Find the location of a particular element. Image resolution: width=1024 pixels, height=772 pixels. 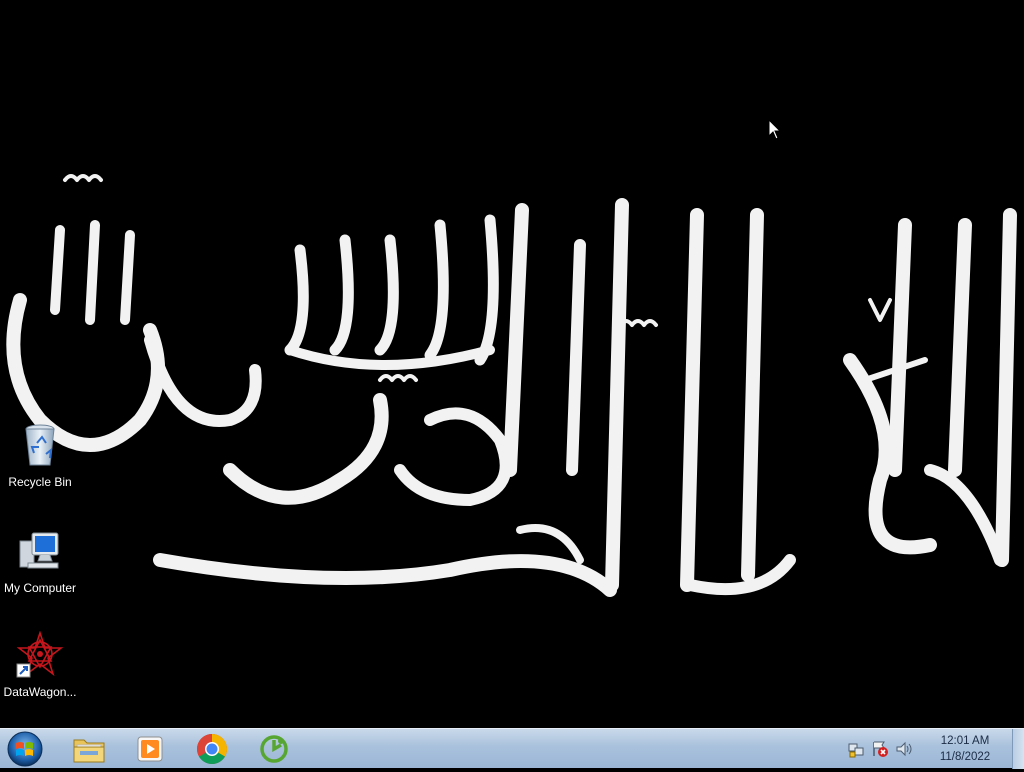

start-button is located at coordinates (25, 749).